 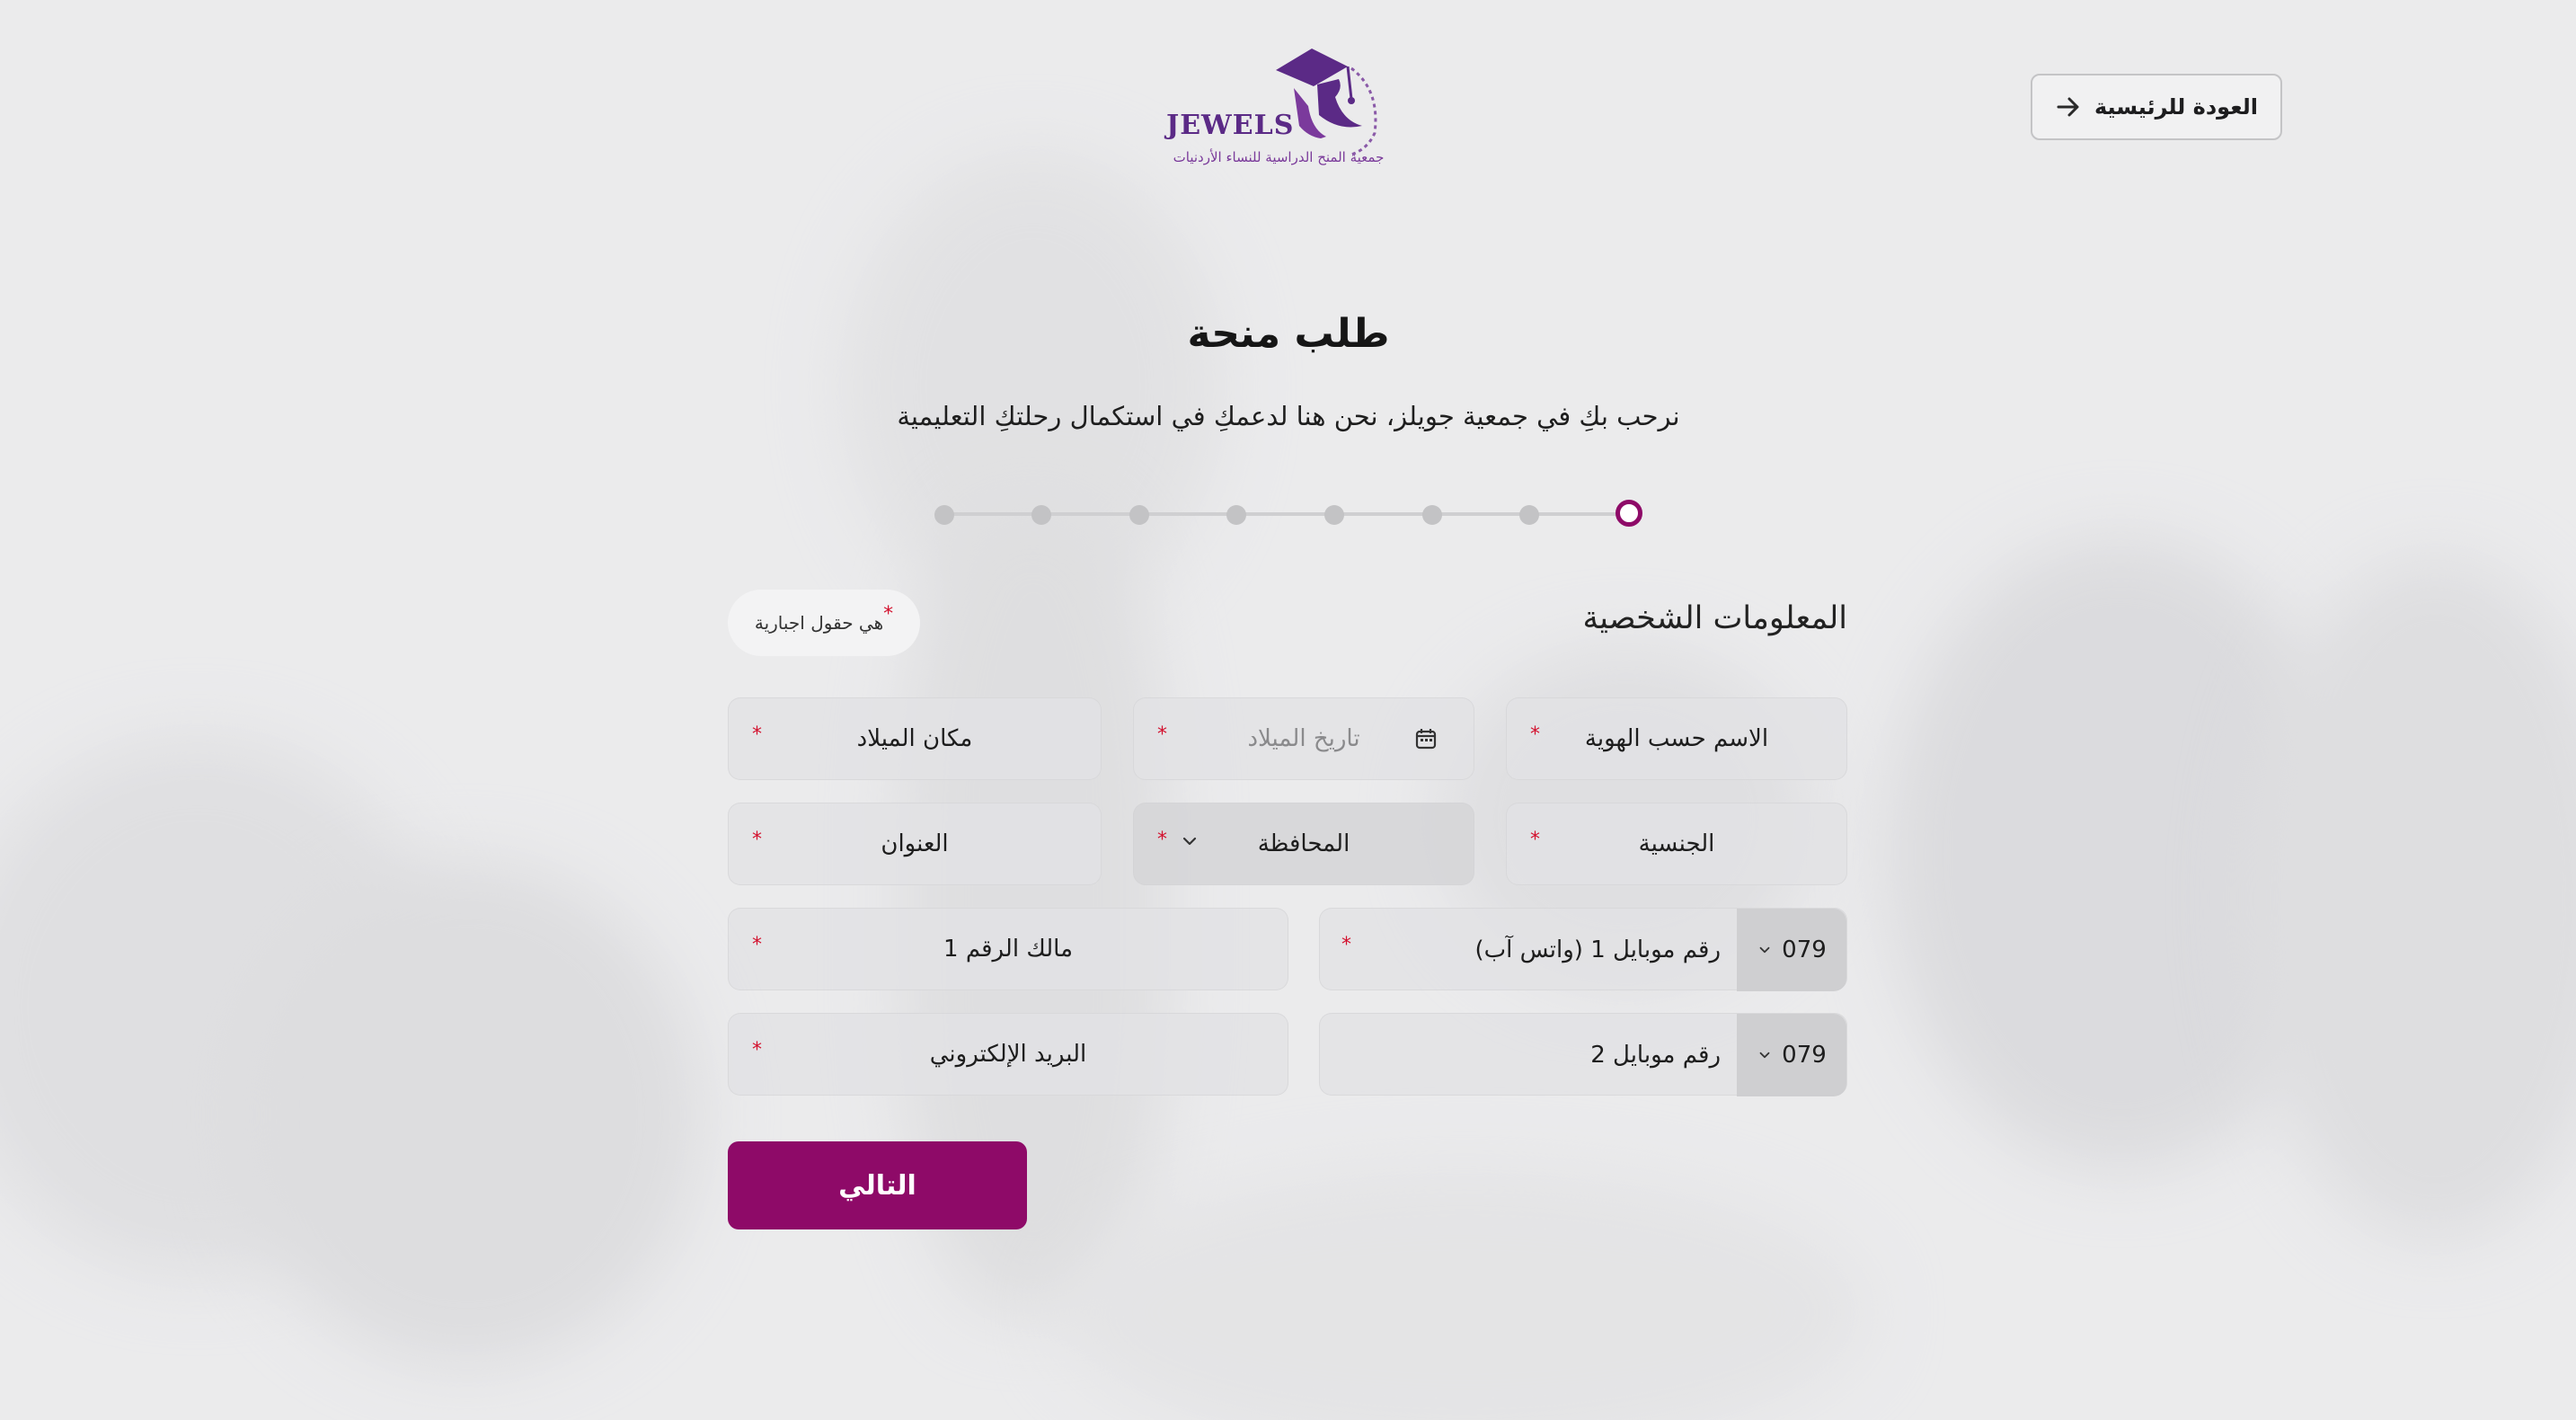 I want to click on address-label: العنوان, so click(x=915, y=843).